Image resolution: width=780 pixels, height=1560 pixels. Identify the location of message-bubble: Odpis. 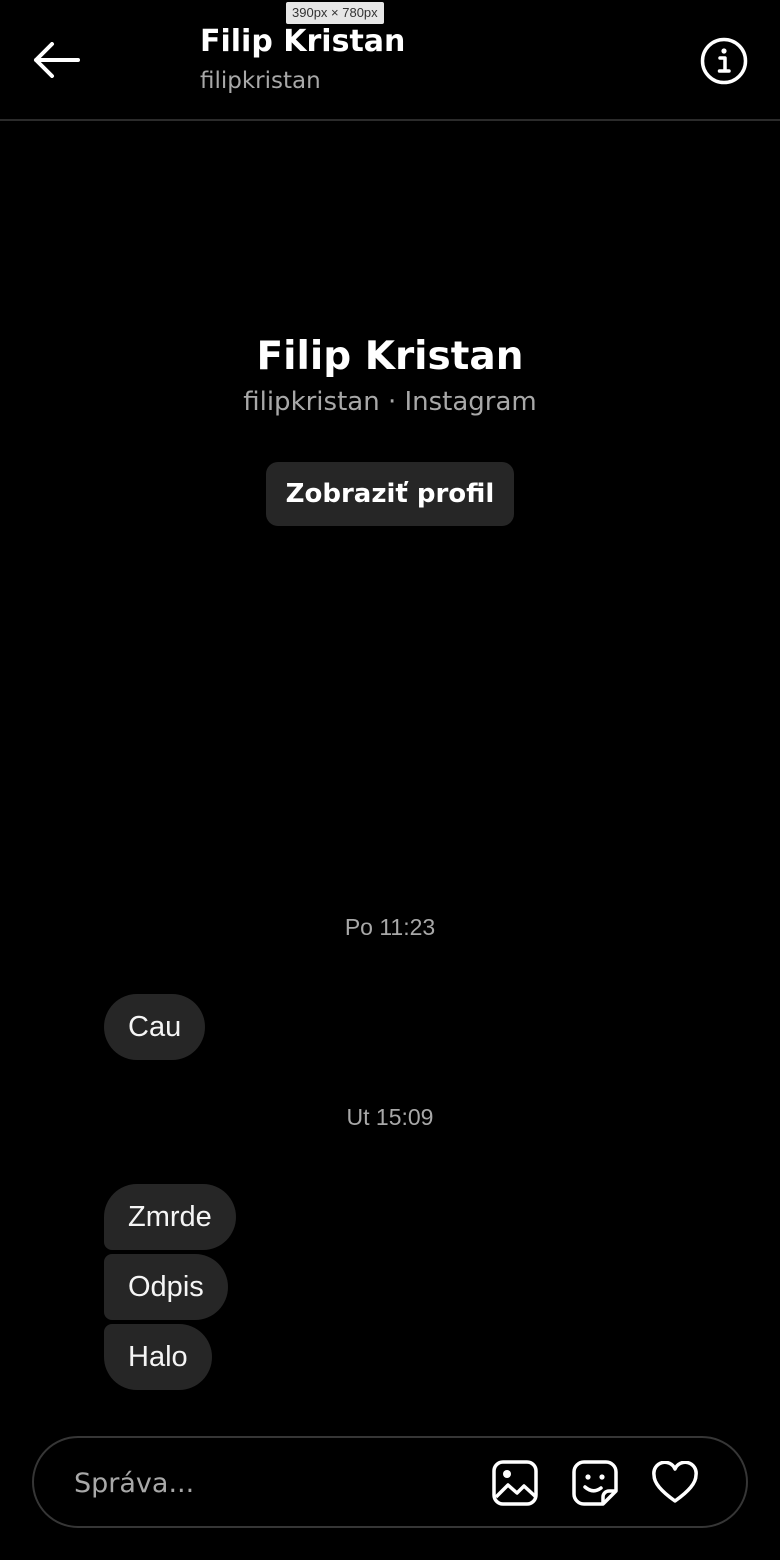
(166, 1287).